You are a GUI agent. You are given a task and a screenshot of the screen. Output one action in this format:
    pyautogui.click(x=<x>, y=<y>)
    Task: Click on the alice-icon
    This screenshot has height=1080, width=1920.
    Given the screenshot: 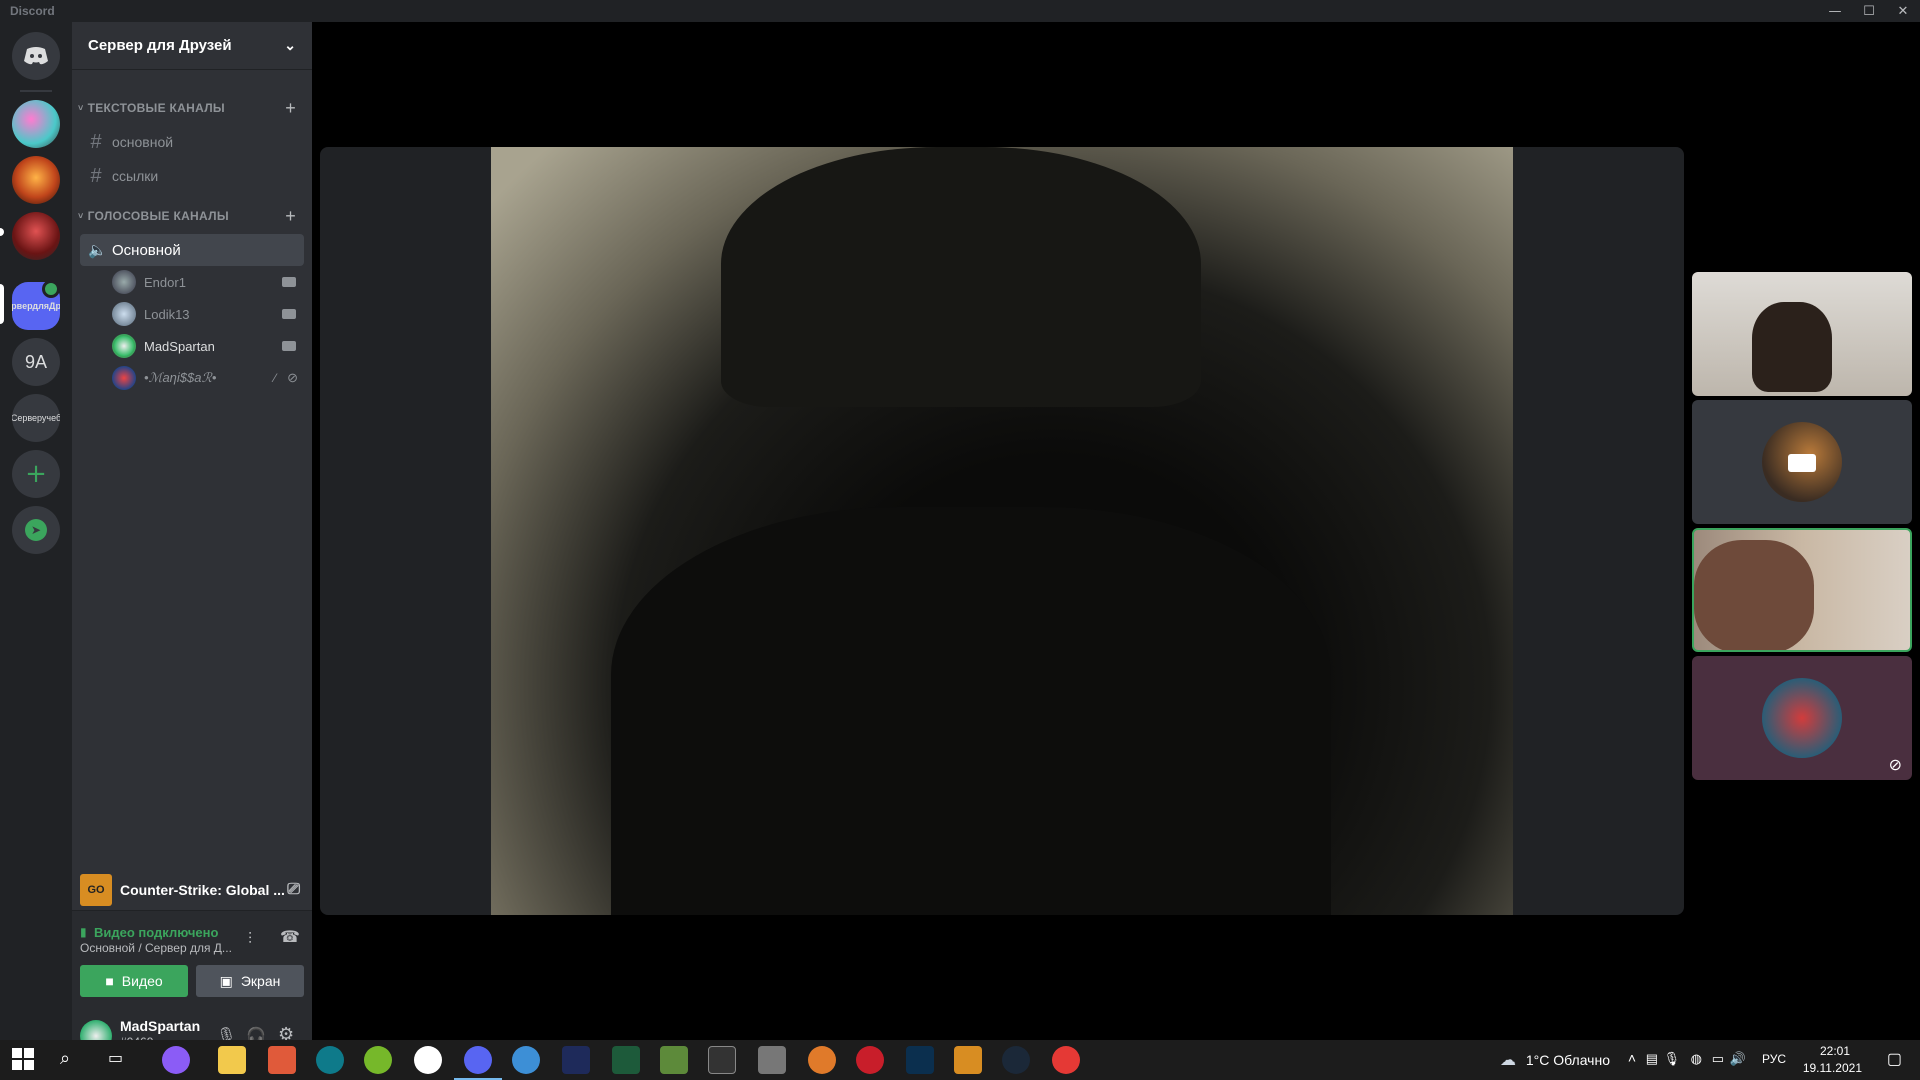 What is the action you would take?
    pyautogui.click(x=176, y=1060)
    